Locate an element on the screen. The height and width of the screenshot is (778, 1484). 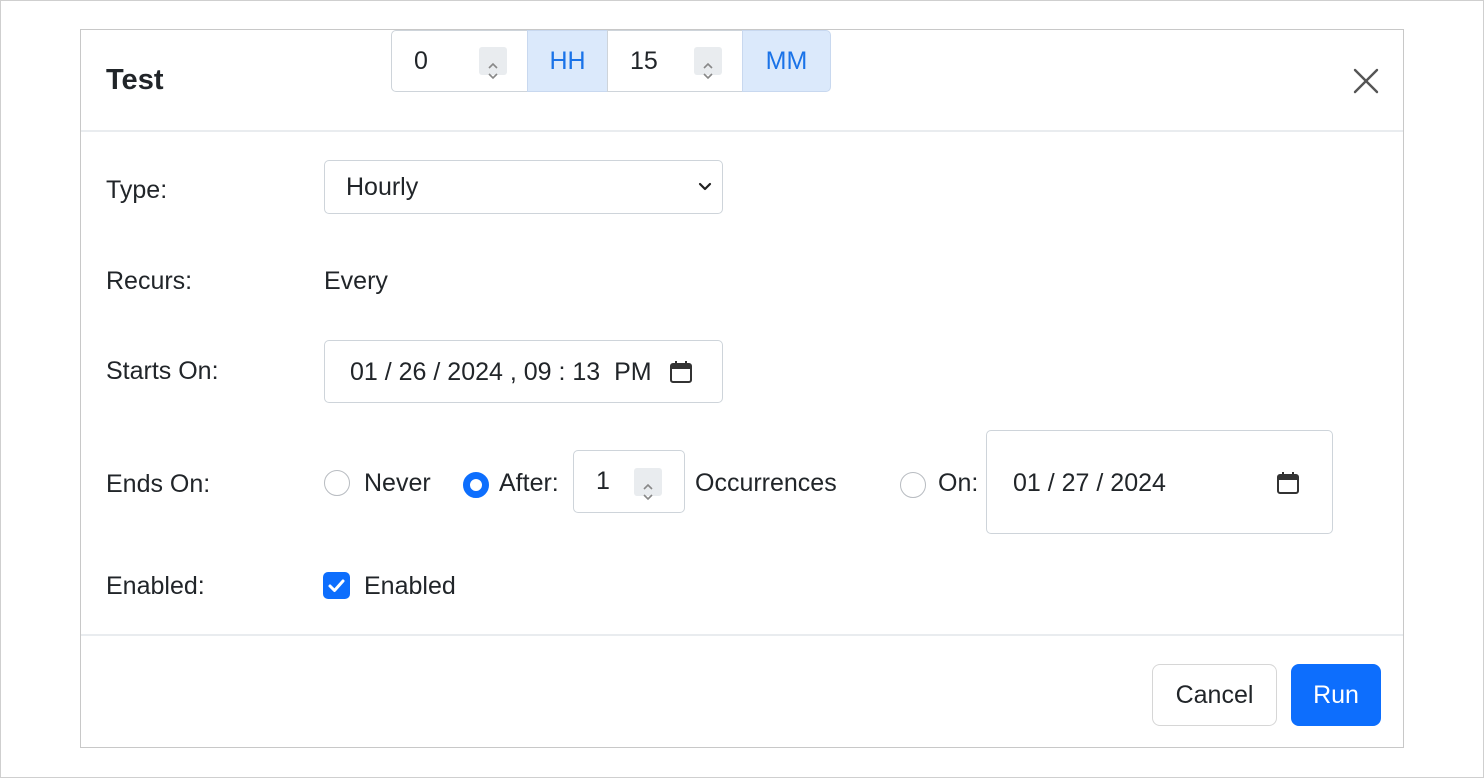
ends-on-label: Ends On: is located at coordinates (158, 484).